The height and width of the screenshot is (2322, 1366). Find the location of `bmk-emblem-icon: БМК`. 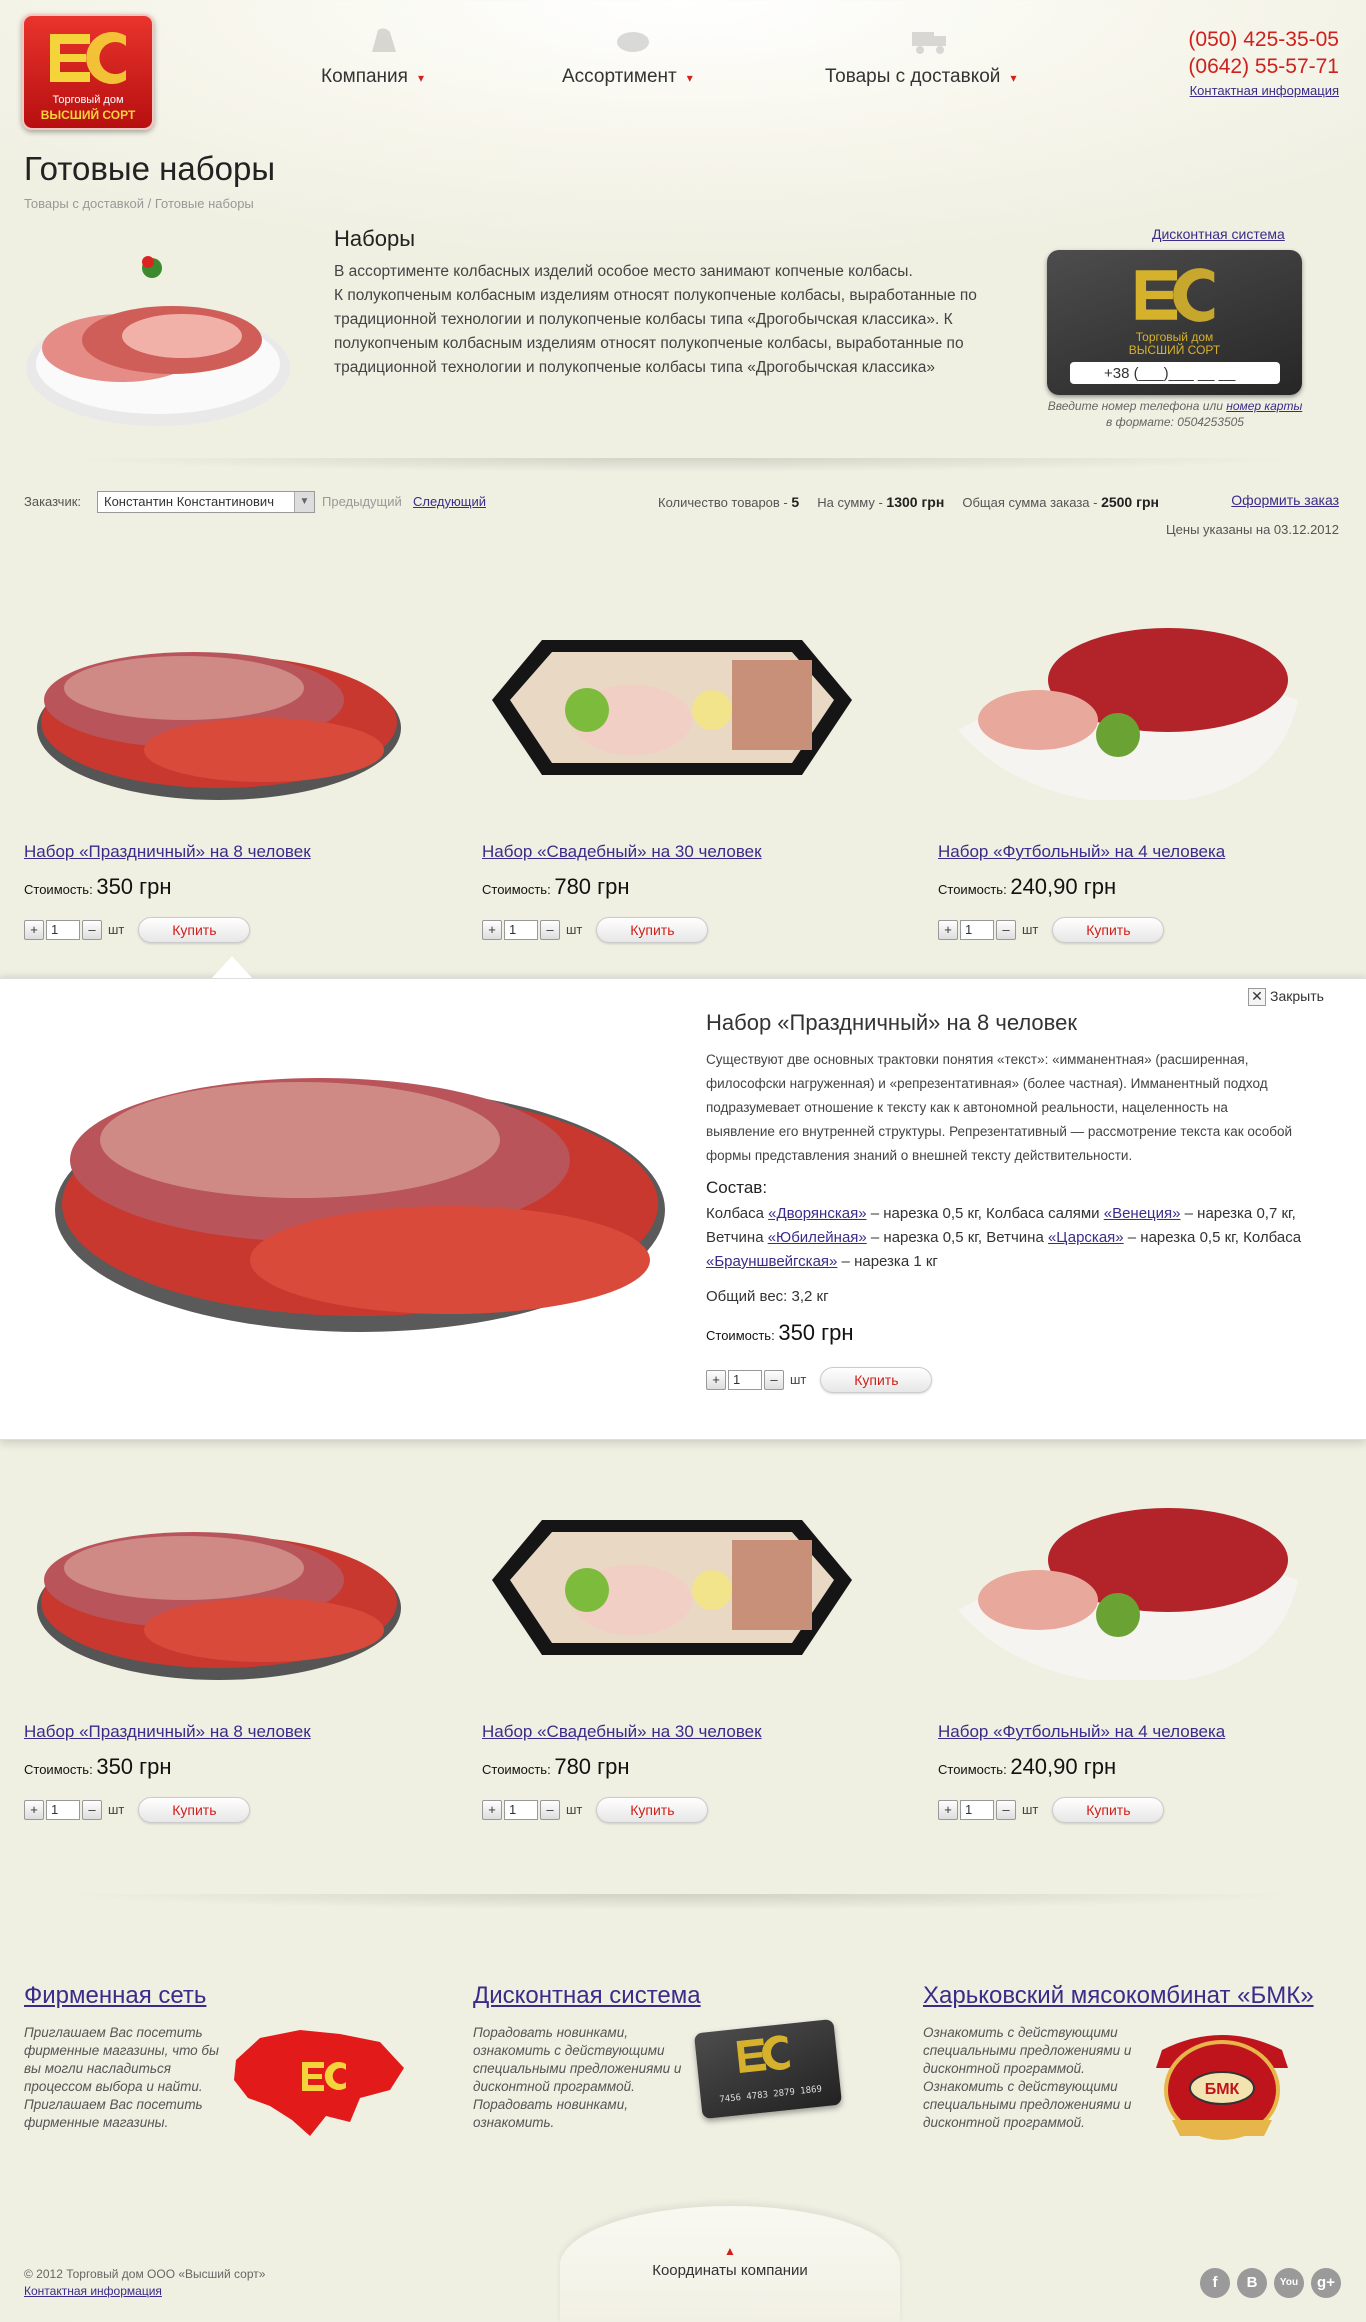

bmk-emblem-icon: БМК is located at coordinates (1222, 2085).